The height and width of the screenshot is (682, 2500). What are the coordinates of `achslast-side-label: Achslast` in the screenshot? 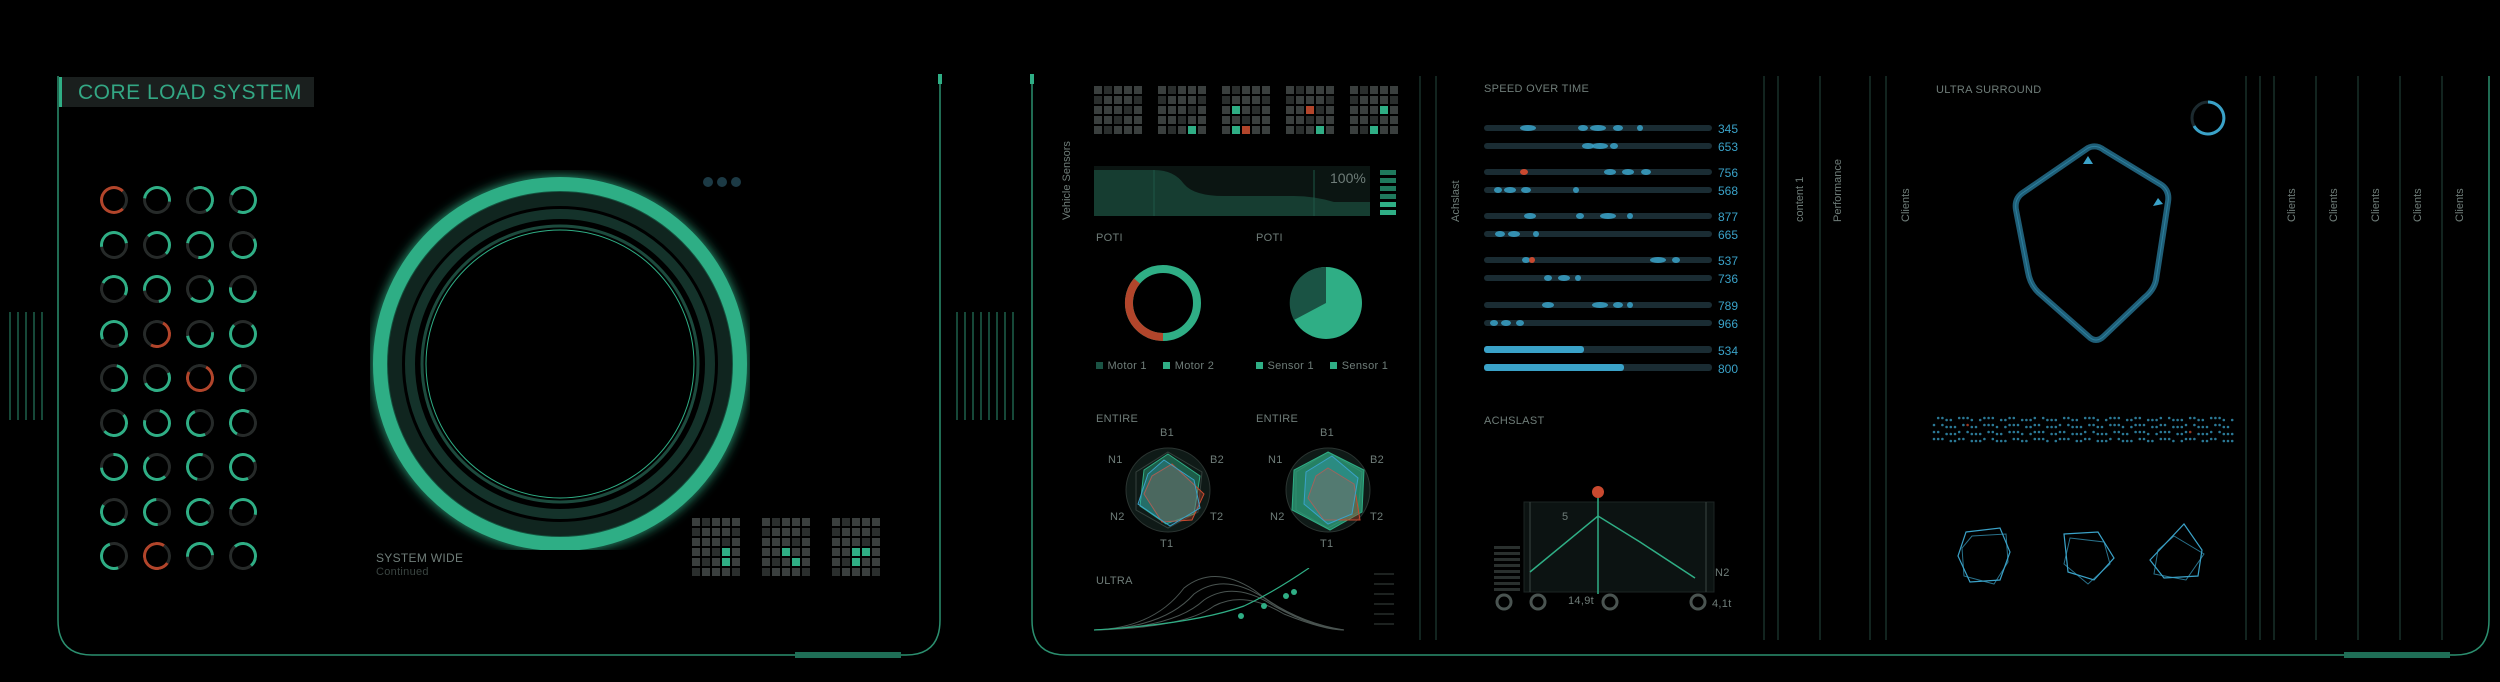 It's located at (1456, 201).